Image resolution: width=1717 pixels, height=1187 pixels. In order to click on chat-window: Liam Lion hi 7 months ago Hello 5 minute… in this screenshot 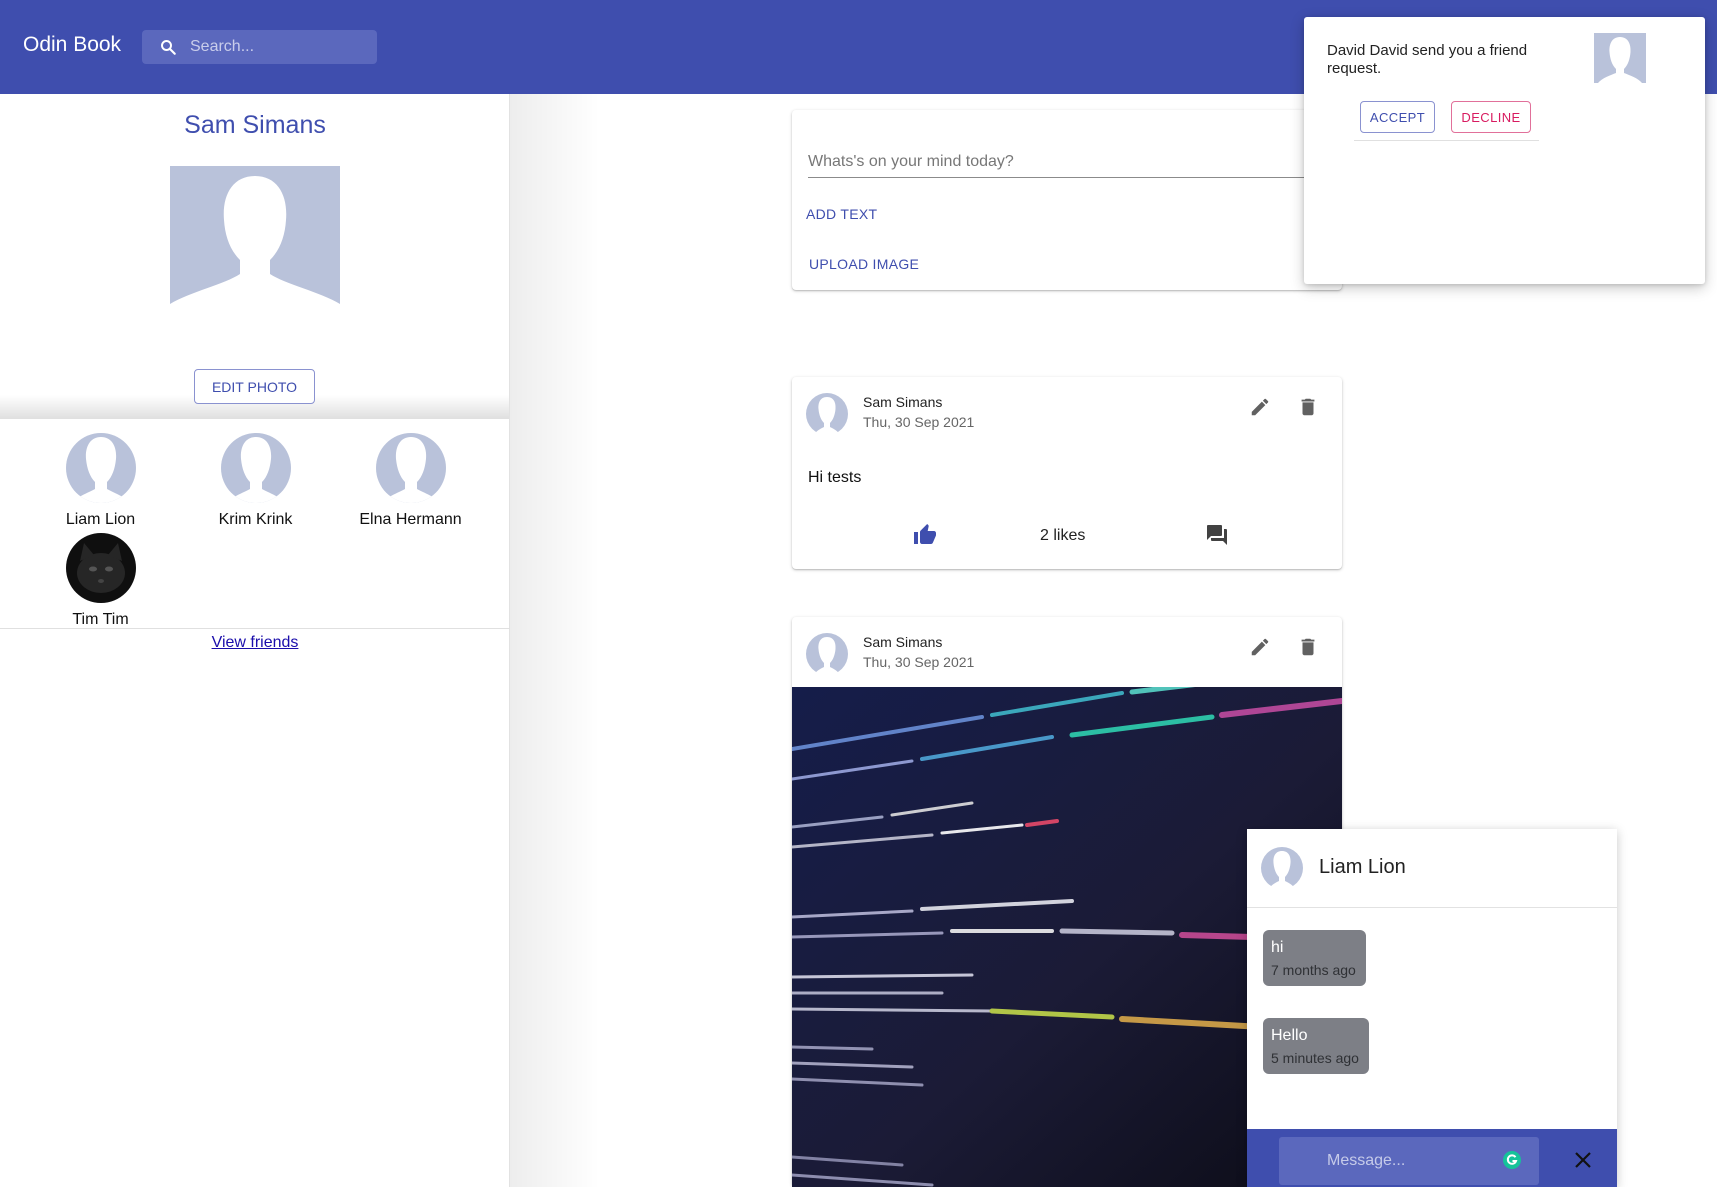, I will do `click(1432, 1008)`.